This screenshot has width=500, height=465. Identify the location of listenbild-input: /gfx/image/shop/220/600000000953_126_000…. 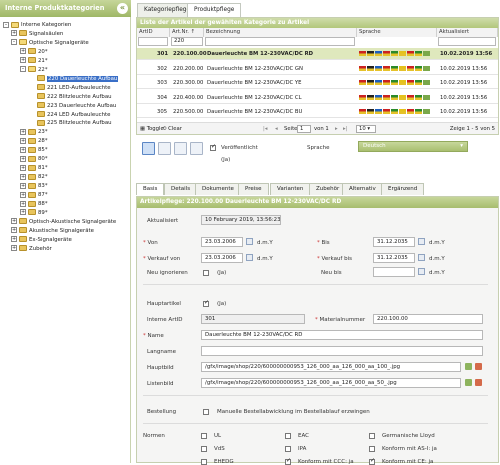
(331, 383).